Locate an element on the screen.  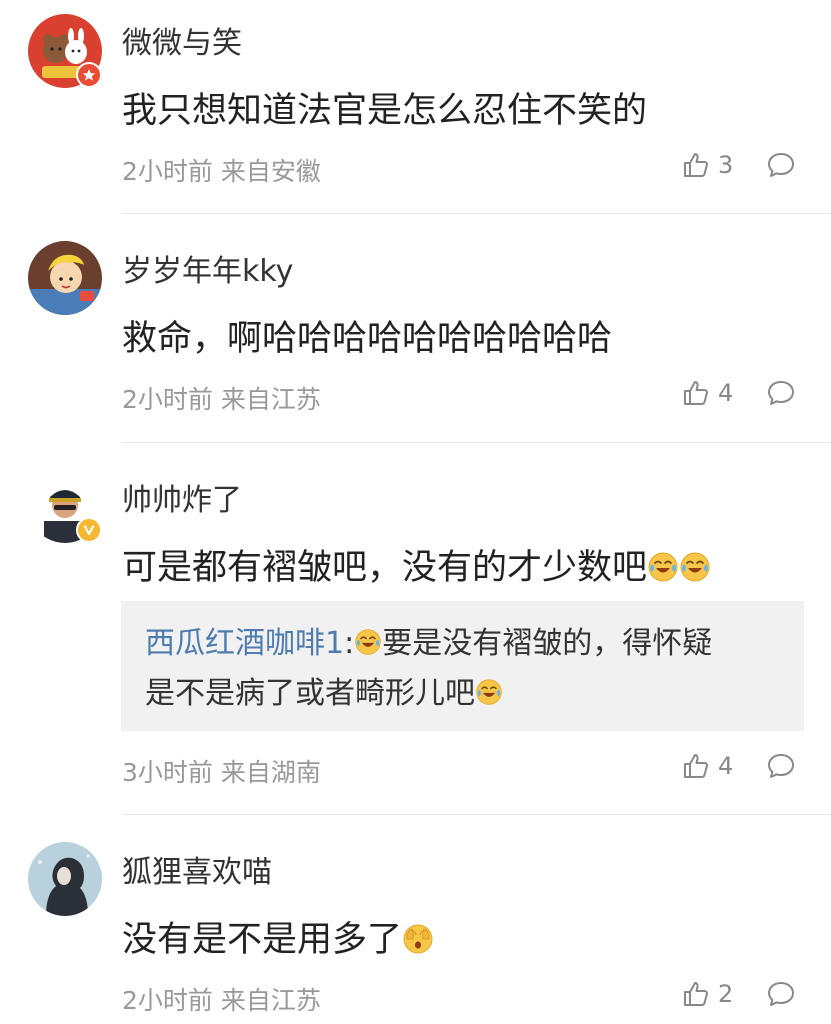
star-badge-icon is located at coordinates (89, 75).